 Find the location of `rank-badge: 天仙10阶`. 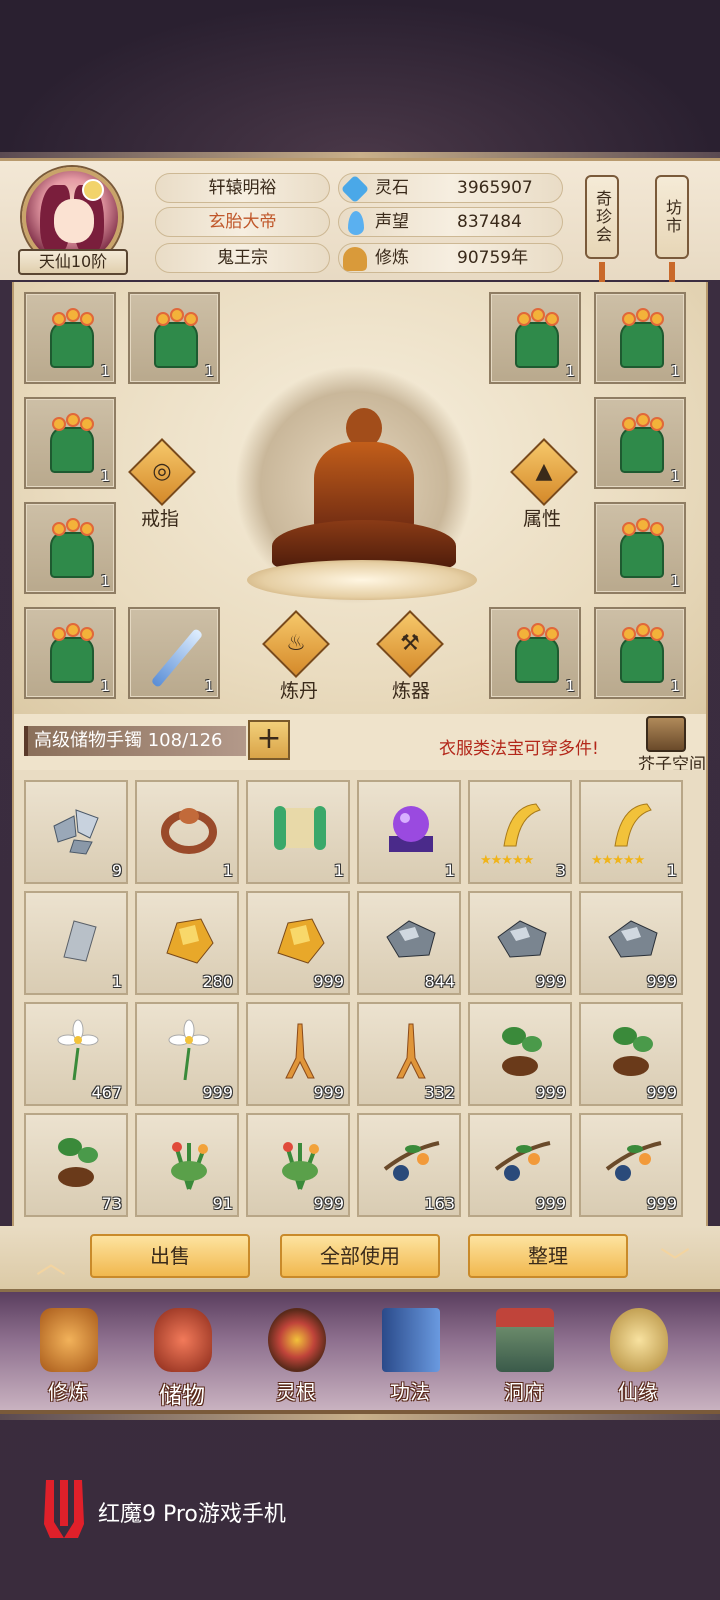

rank-badge: 天仙10阶 is located at coordinates (73, 262).